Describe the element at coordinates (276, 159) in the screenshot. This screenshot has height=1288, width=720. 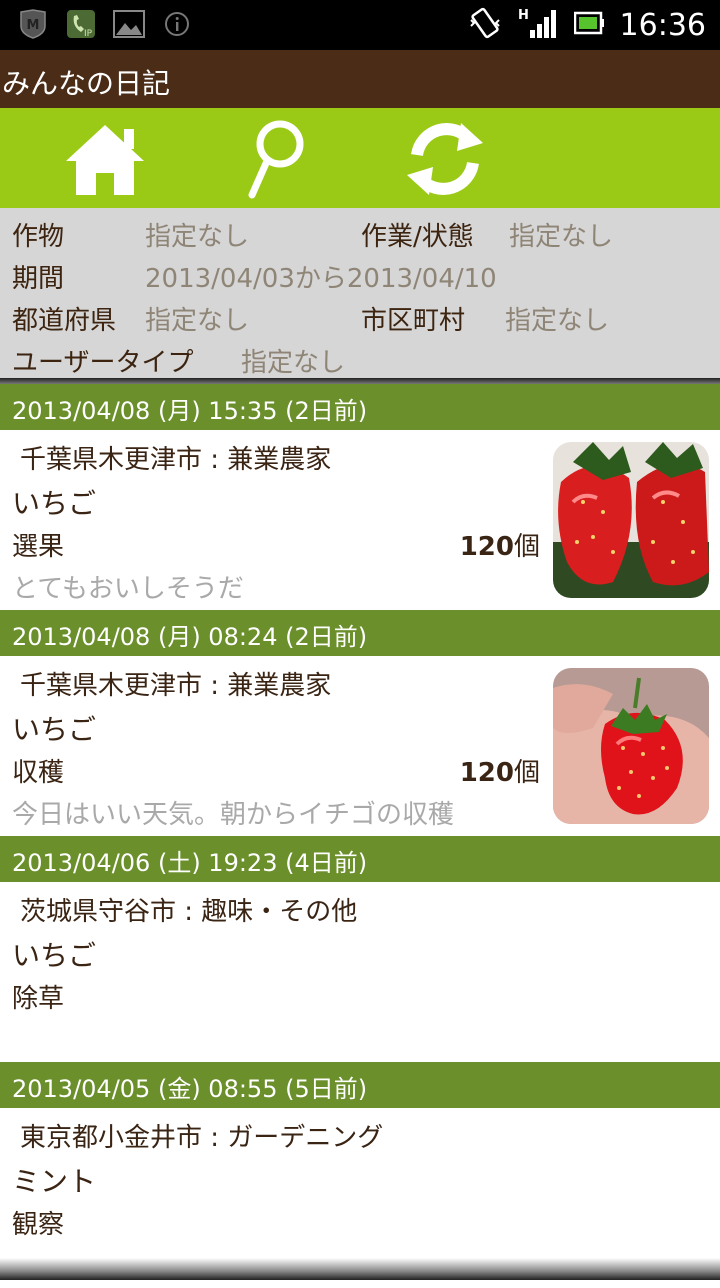
I see `search-icon` at that location.